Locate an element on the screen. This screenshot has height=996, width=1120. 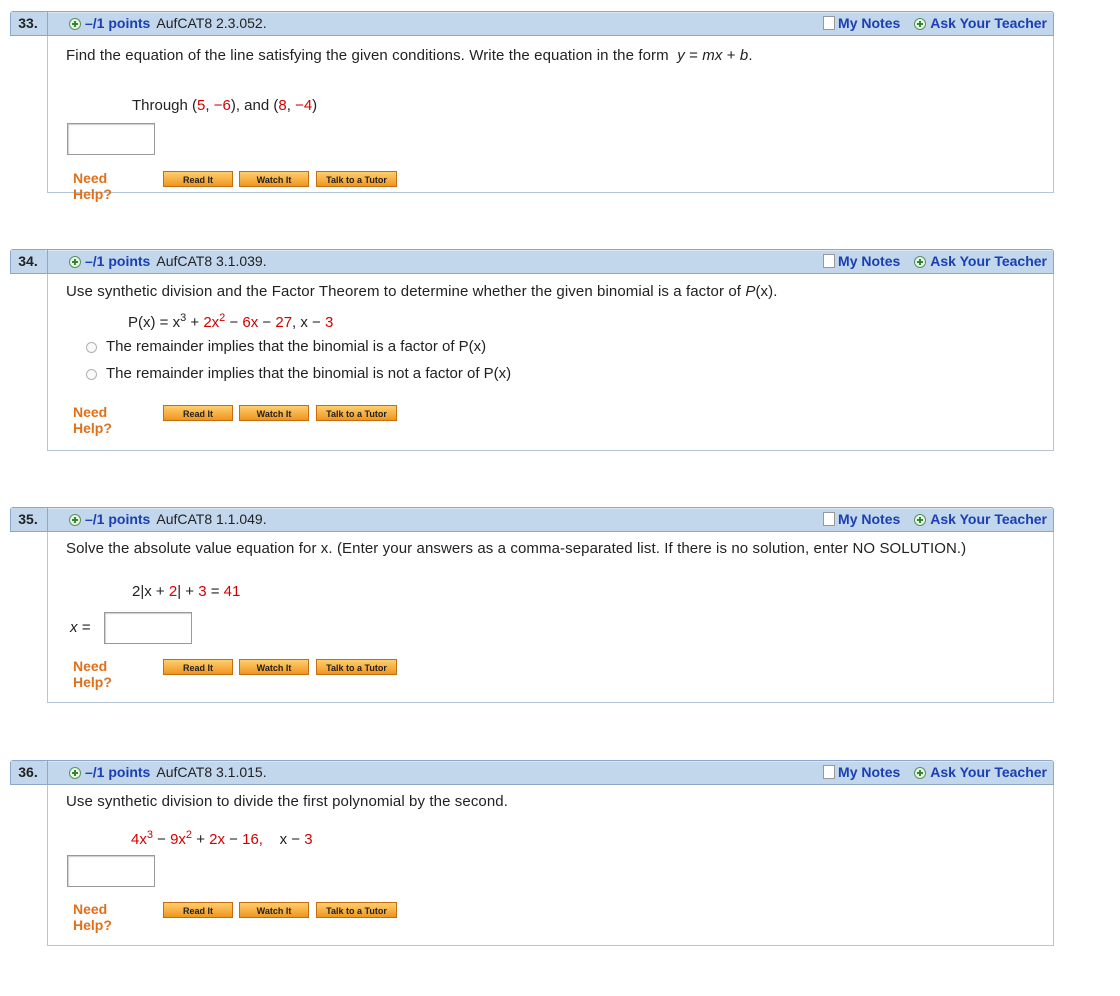
question-code: AufCAT8 3.1.039. is located at coordinates (211, 261).